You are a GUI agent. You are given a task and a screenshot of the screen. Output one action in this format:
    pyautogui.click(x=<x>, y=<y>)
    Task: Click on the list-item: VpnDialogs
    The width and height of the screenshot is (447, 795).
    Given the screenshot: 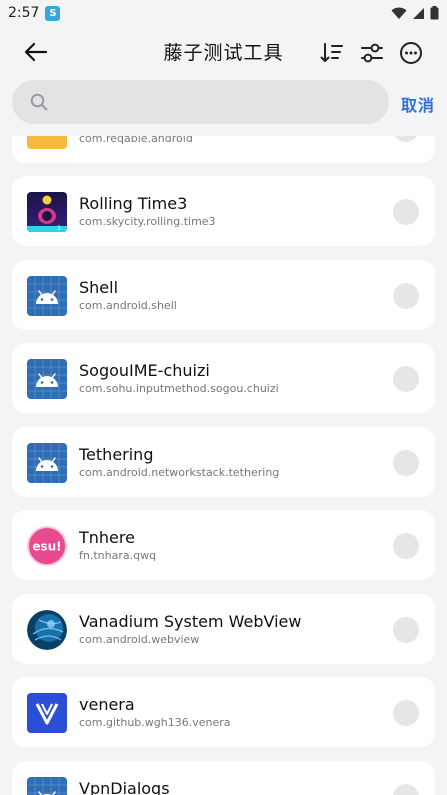 What is the action you would take?
    pyautogui.click(x=223, y=778)
    